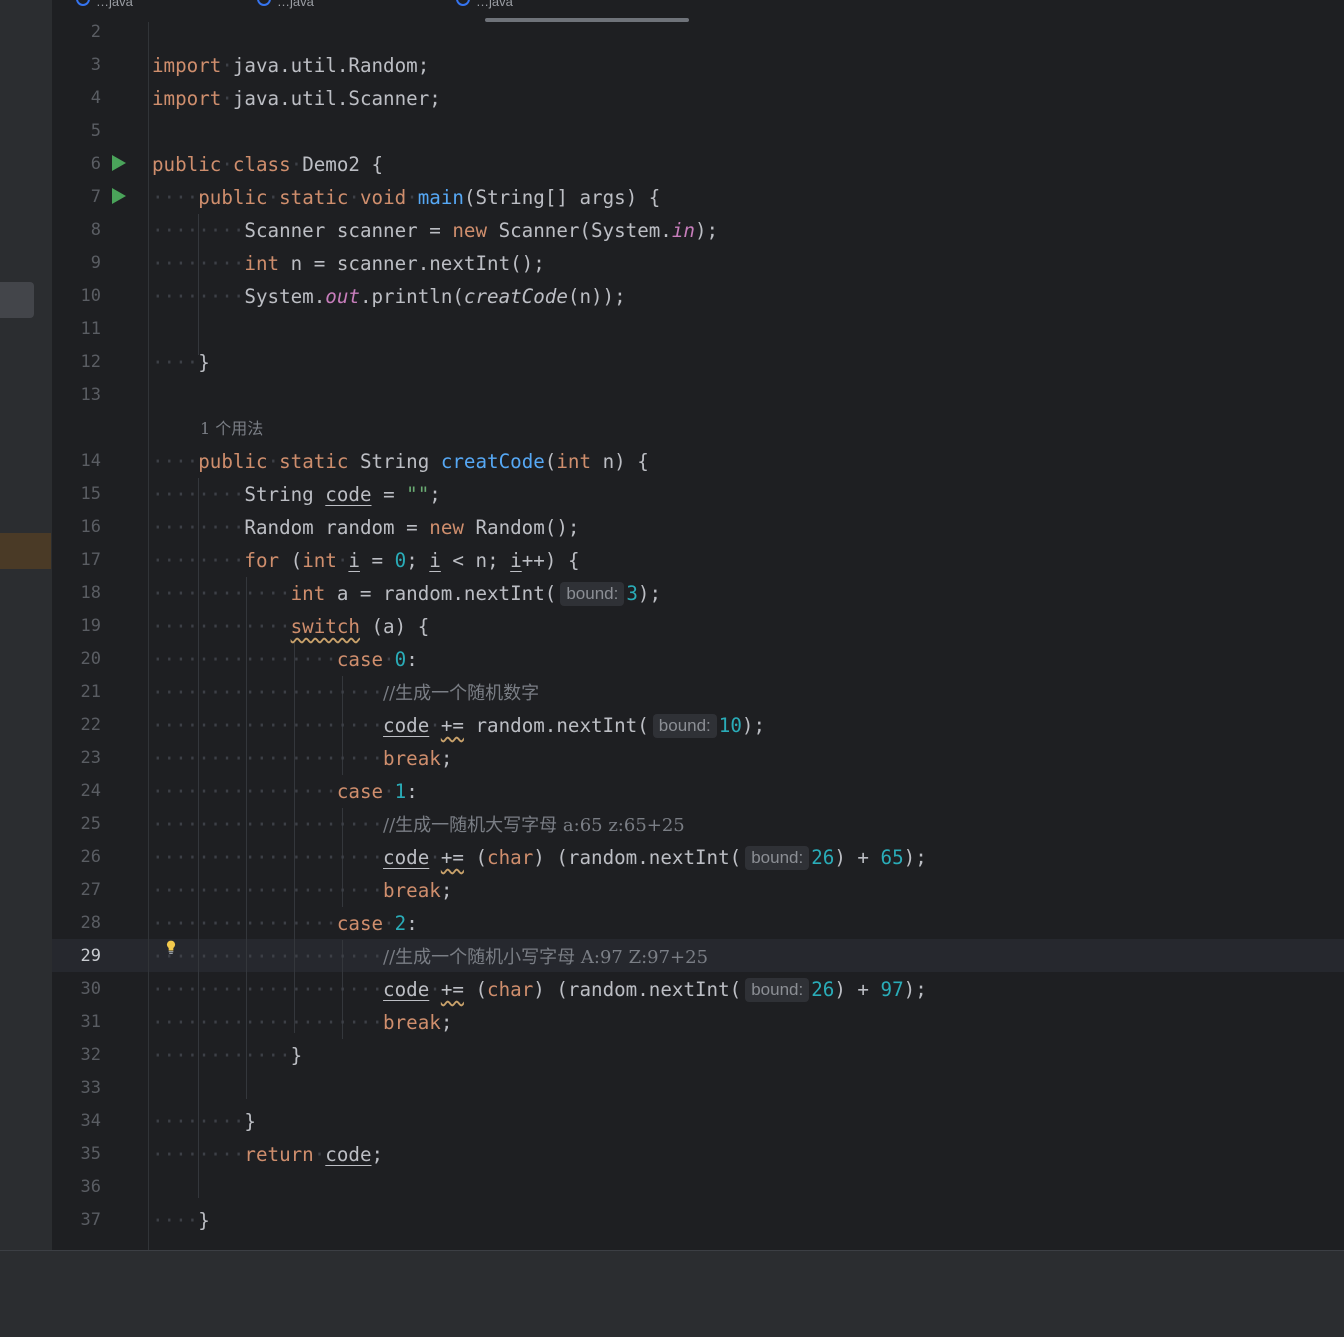 This screenshot has height=1337, width=1344. I want to click on code-line: ········}, so click(204, 1121).